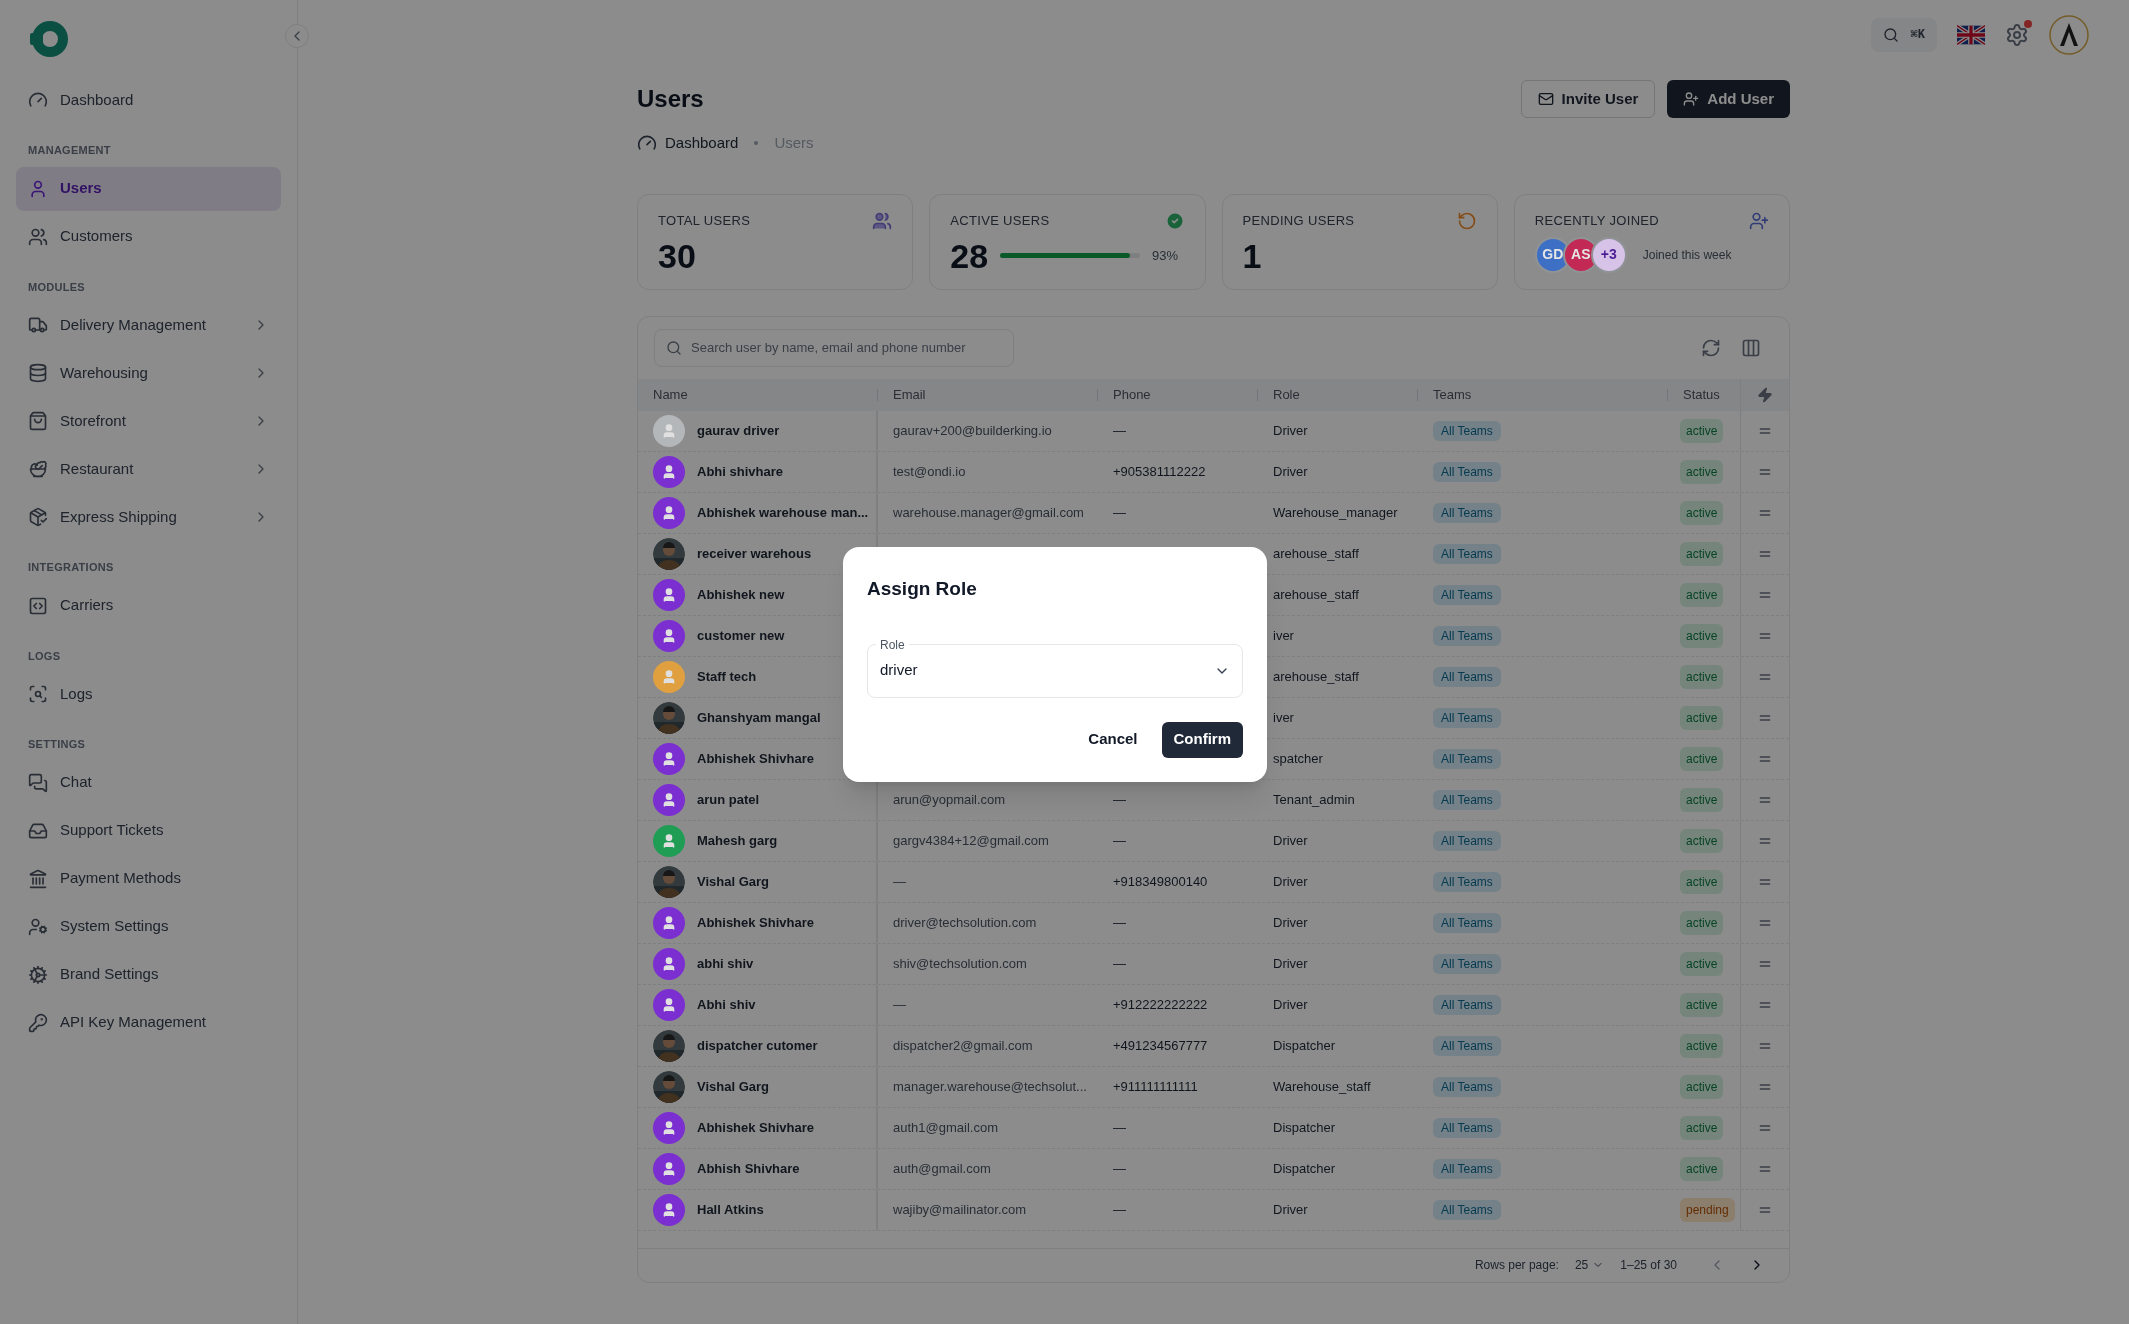 Image resolution: width=2129 pixels, height=1324 pixels. Describe the element at coordinates (727, 676) in the screenshot. I see `user-name: Staff tech` at that location.